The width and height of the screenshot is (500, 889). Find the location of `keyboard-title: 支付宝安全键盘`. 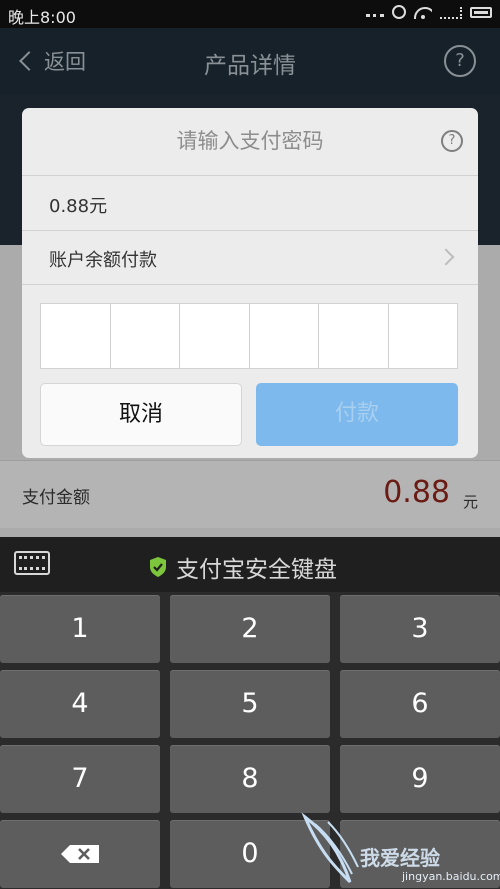

keyboard-title: 支付宝安全键盘 is located at coordinates (242, 567).